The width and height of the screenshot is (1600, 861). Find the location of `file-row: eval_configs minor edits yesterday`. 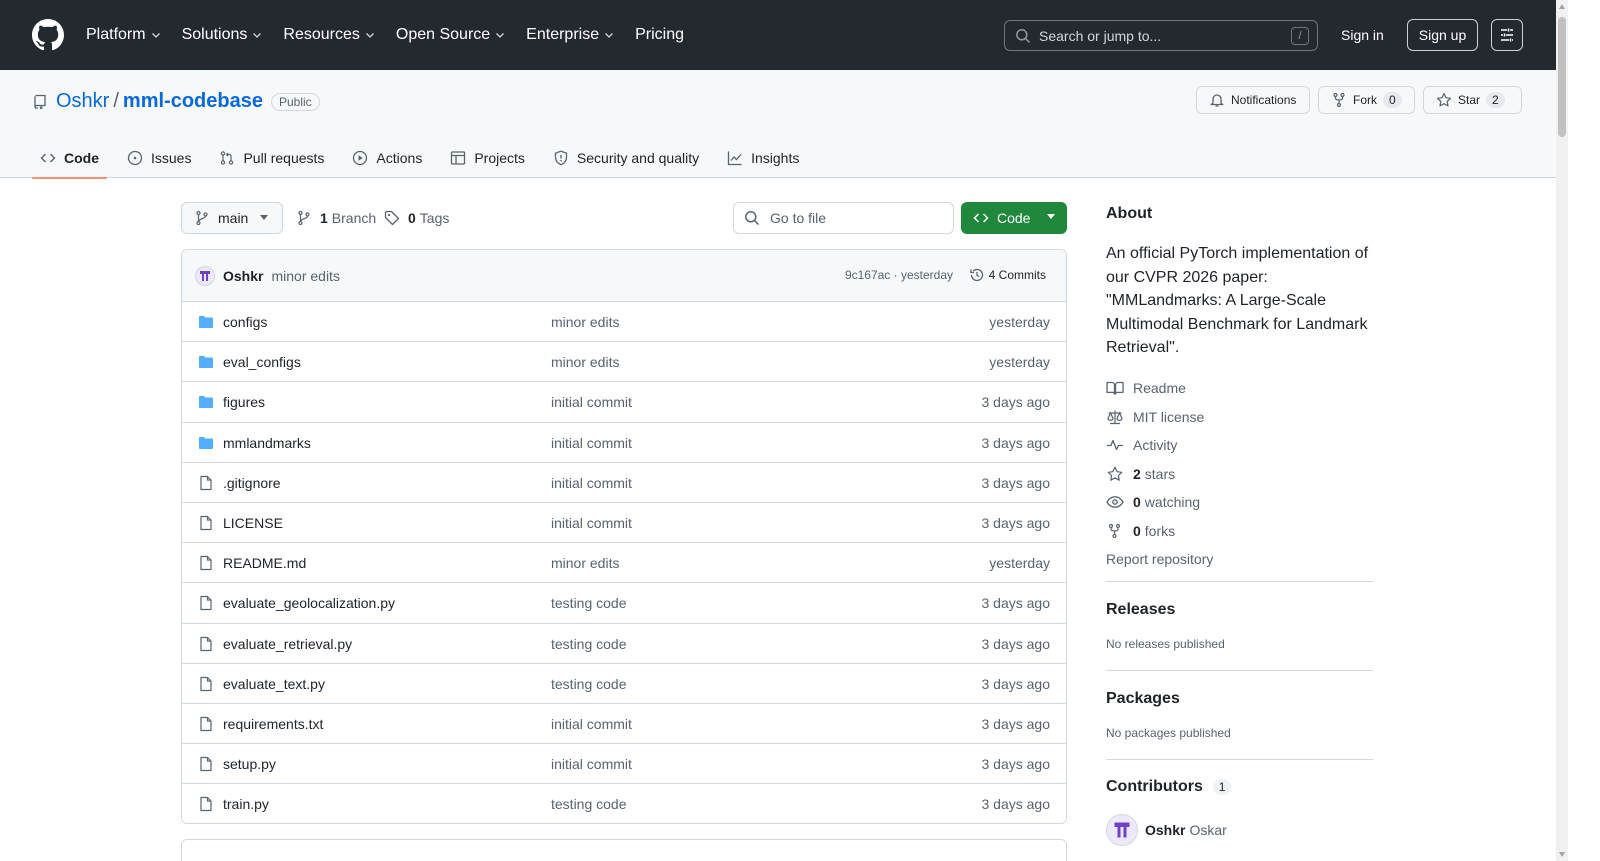

file-row: eval_configs minor edits yesterday is located at coordinates (624, 362).